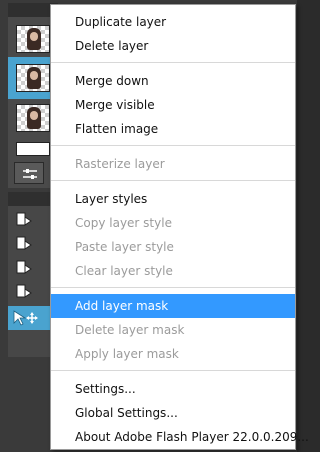 The width and height of the screenshot is (320, 452). I want to click on menu-item-layer-styles: Layer styles, so click(173, 199).